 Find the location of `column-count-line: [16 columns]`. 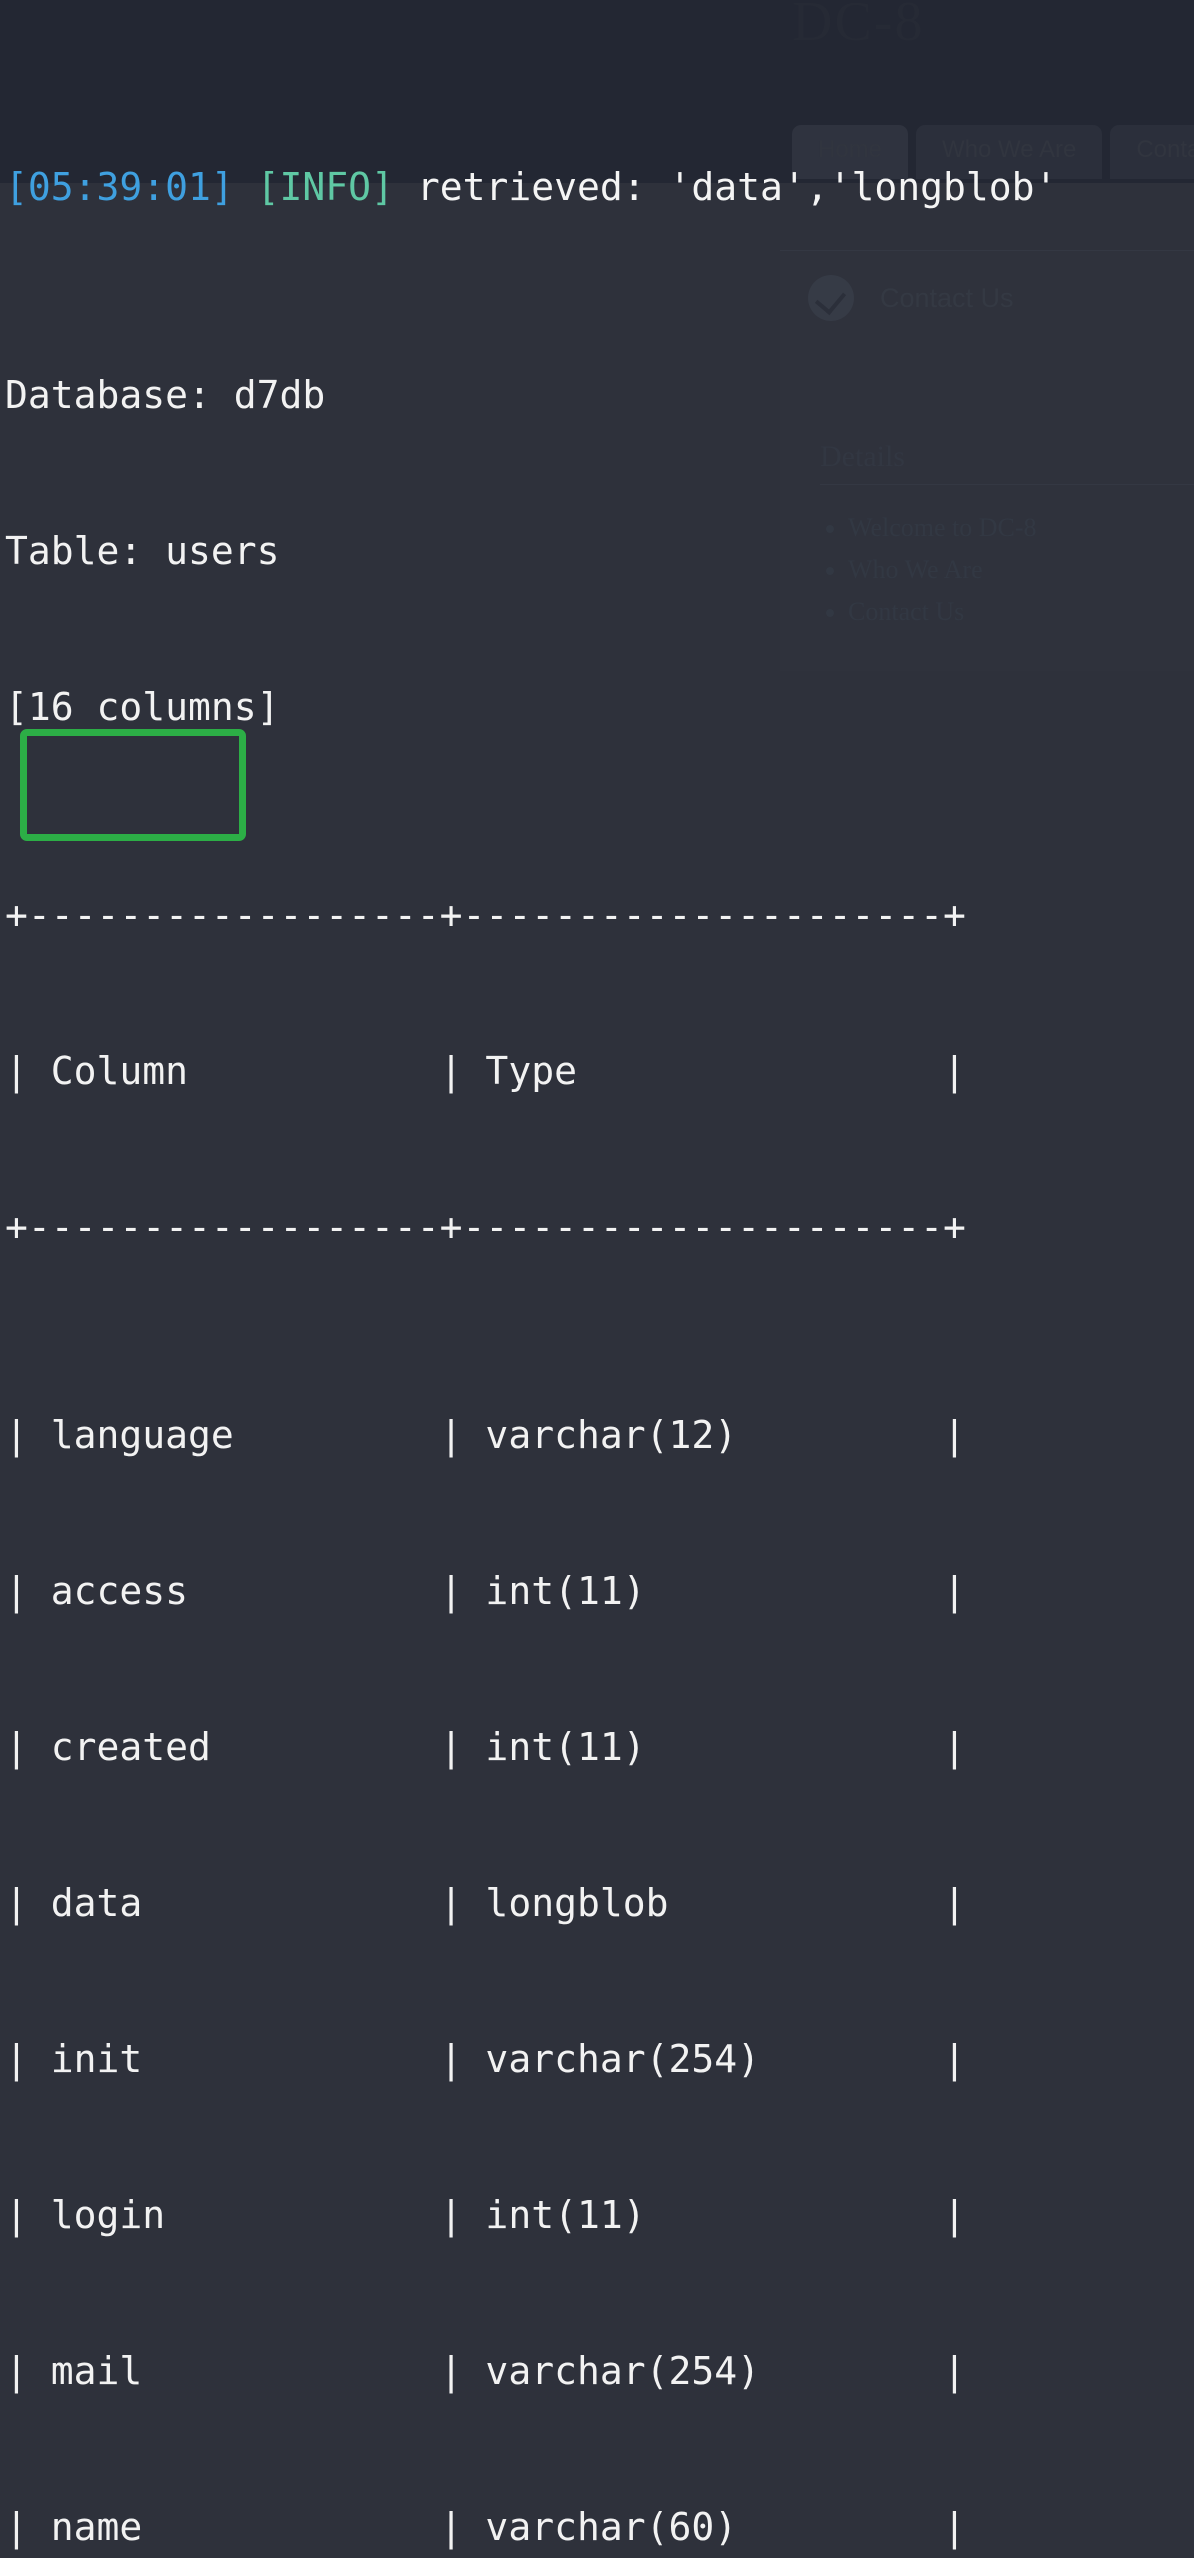

column-count-line: [16 columns] is located at coordinates (142, 707).